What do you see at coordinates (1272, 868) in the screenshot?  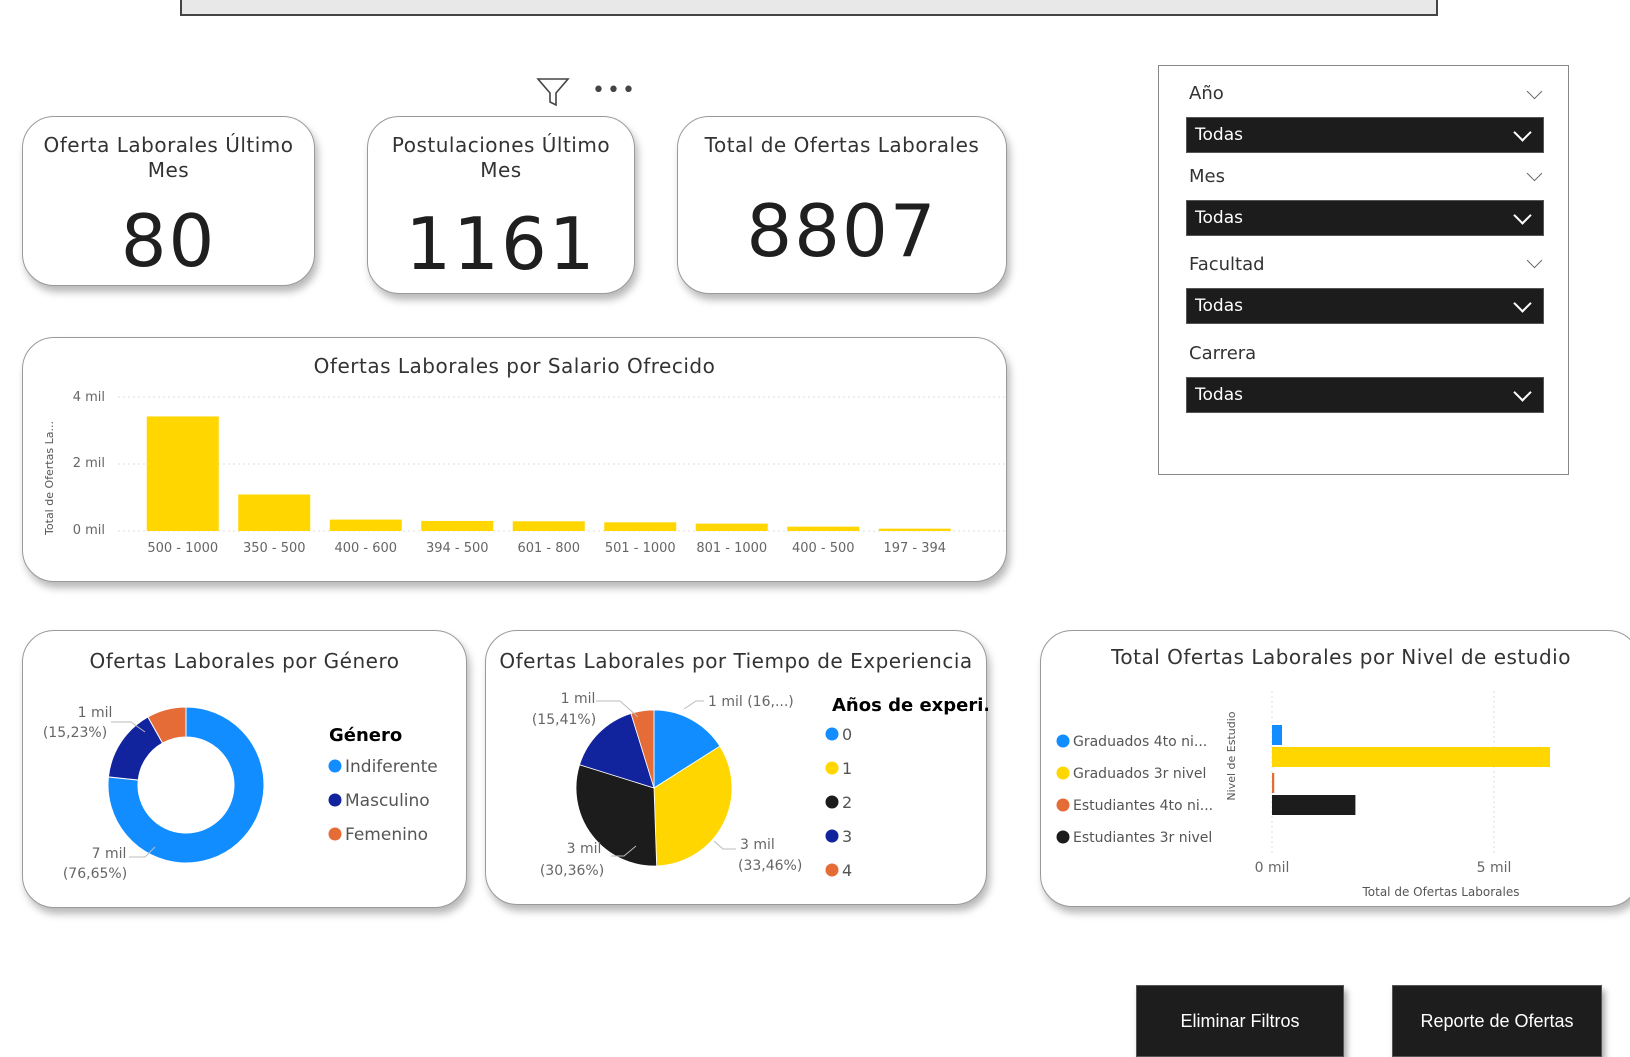 I see `x-tick: 0 mil` at bounding box center [1272, 868].